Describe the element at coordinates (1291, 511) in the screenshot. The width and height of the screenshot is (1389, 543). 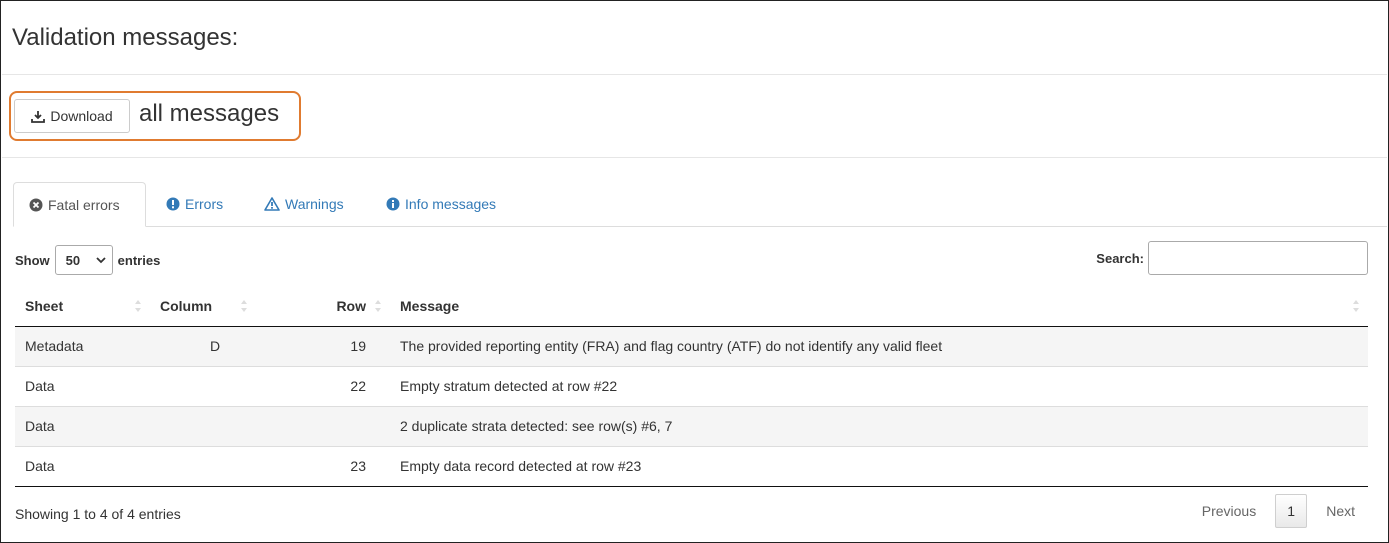
I see `page-button-current: 1` at that location.